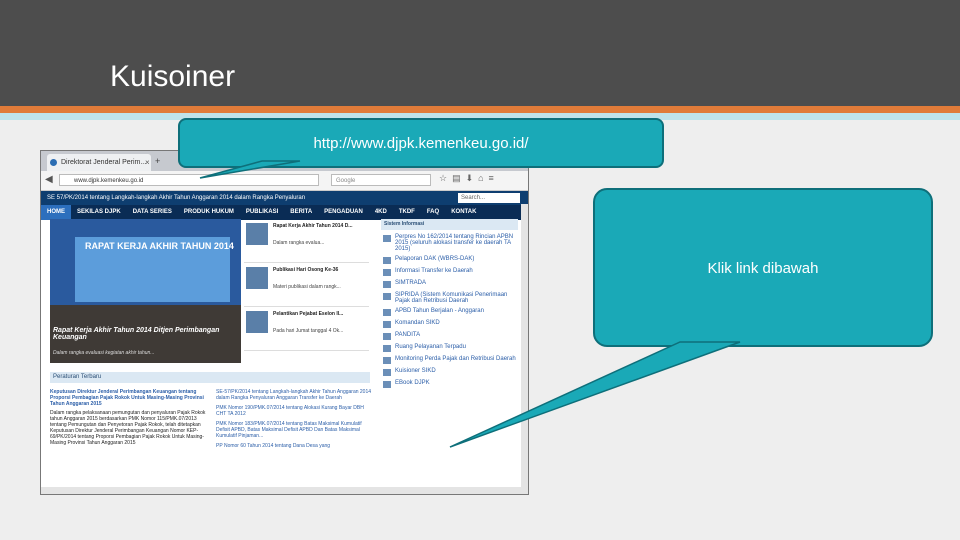 This screenshot has height=540, width=960. What do you see at coordinates (306, 270) in the screenshot?
I see `news-title: Publikasi Hari Osong Ke-36` at bounding box center [306, 270].